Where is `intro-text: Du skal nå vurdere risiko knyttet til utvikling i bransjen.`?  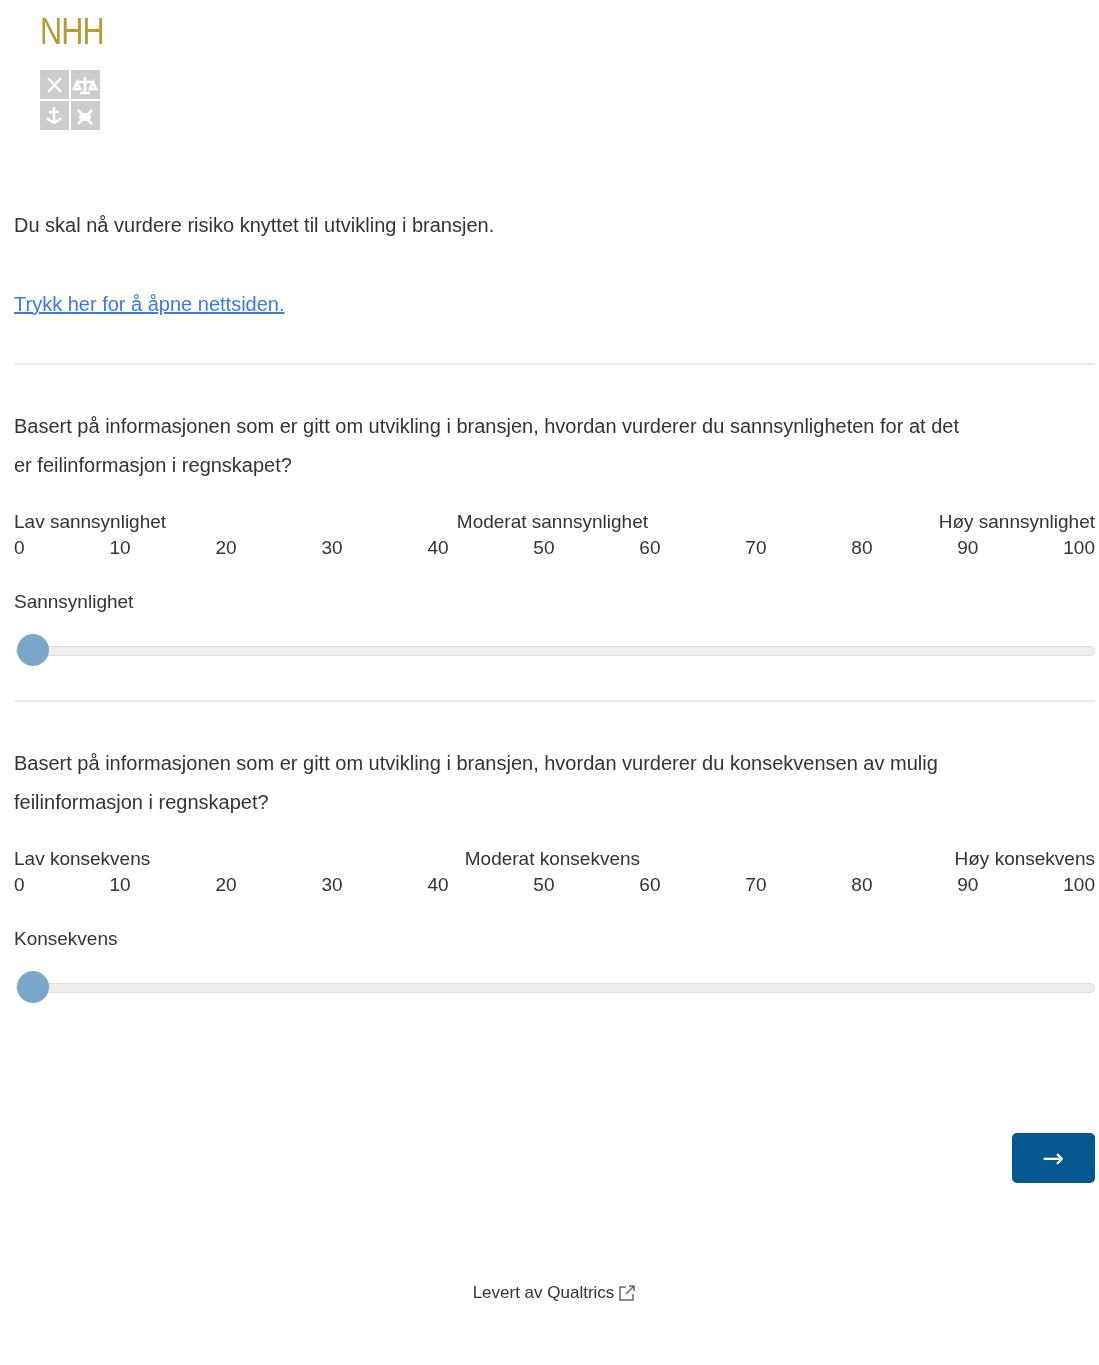 intro-text: Du skal nå vurdere risiko knyttet til utvikling i bransjen. is located at coordinates (255, 225).